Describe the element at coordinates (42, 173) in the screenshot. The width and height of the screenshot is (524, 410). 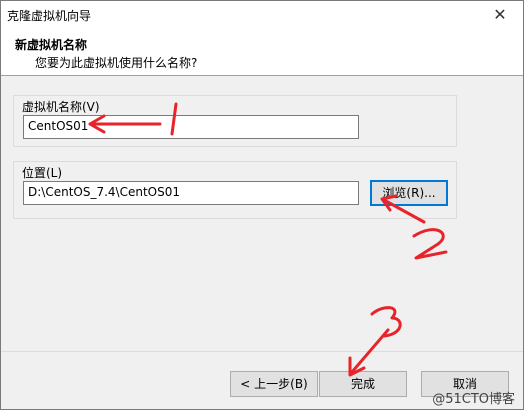
I see `location-label: 位置(L)` at that location.